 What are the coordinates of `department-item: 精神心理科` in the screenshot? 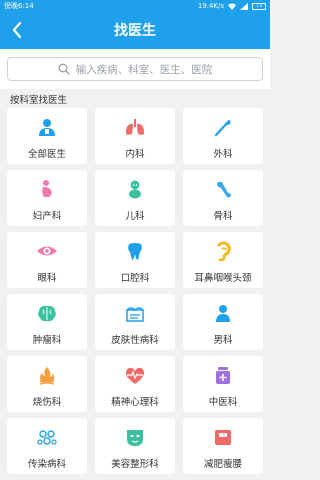 It's located at (135, 384).